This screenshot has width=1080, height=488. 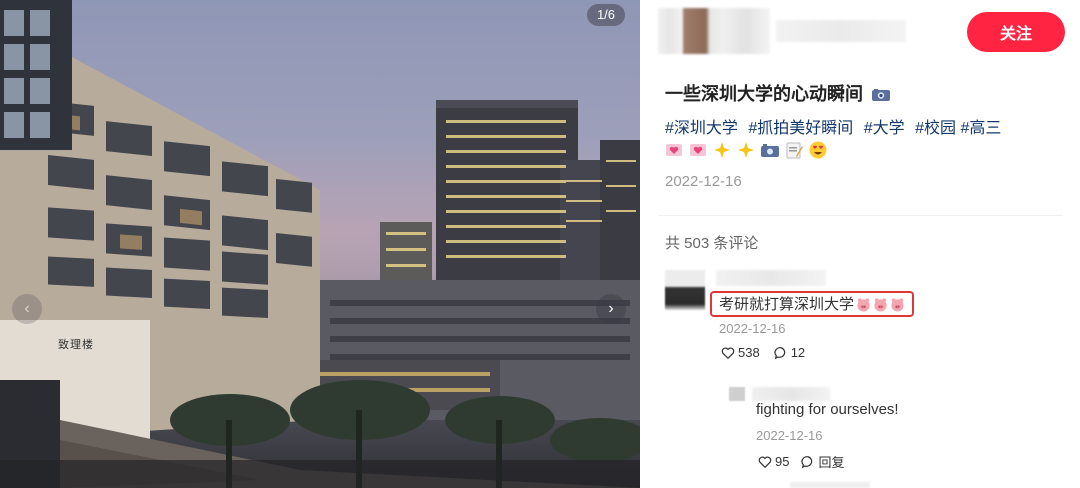 What do you see at coordinates (798, 352) in the screenshot?
I see `reply-count: 12` at bounding box center [798, 352].